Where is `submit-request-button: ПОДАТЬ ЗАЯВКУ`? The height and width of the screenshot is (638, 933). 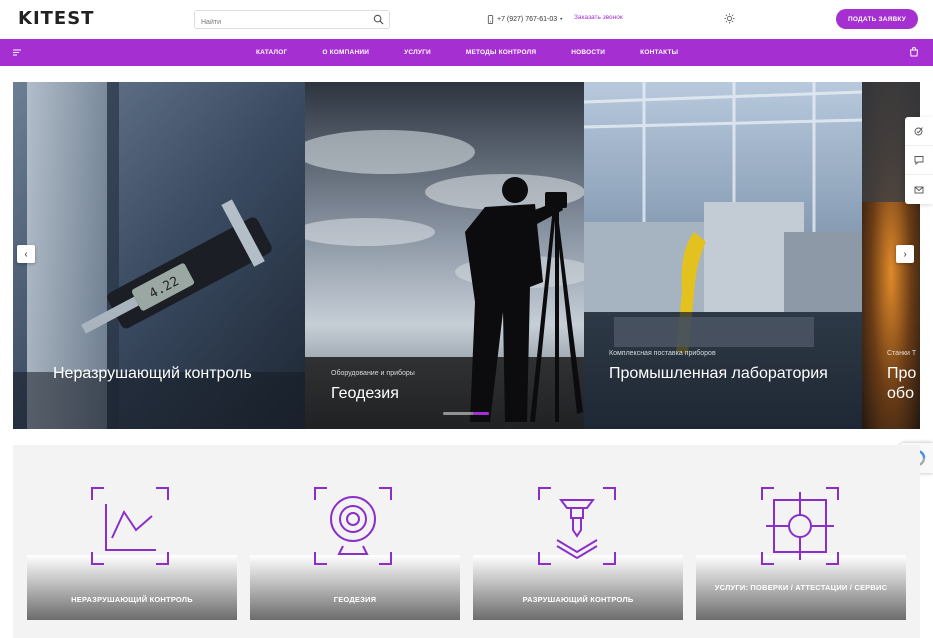
submit-request-button: ПОДАТЬ ЗАЯВКУ is located at coordinates (877, 19).